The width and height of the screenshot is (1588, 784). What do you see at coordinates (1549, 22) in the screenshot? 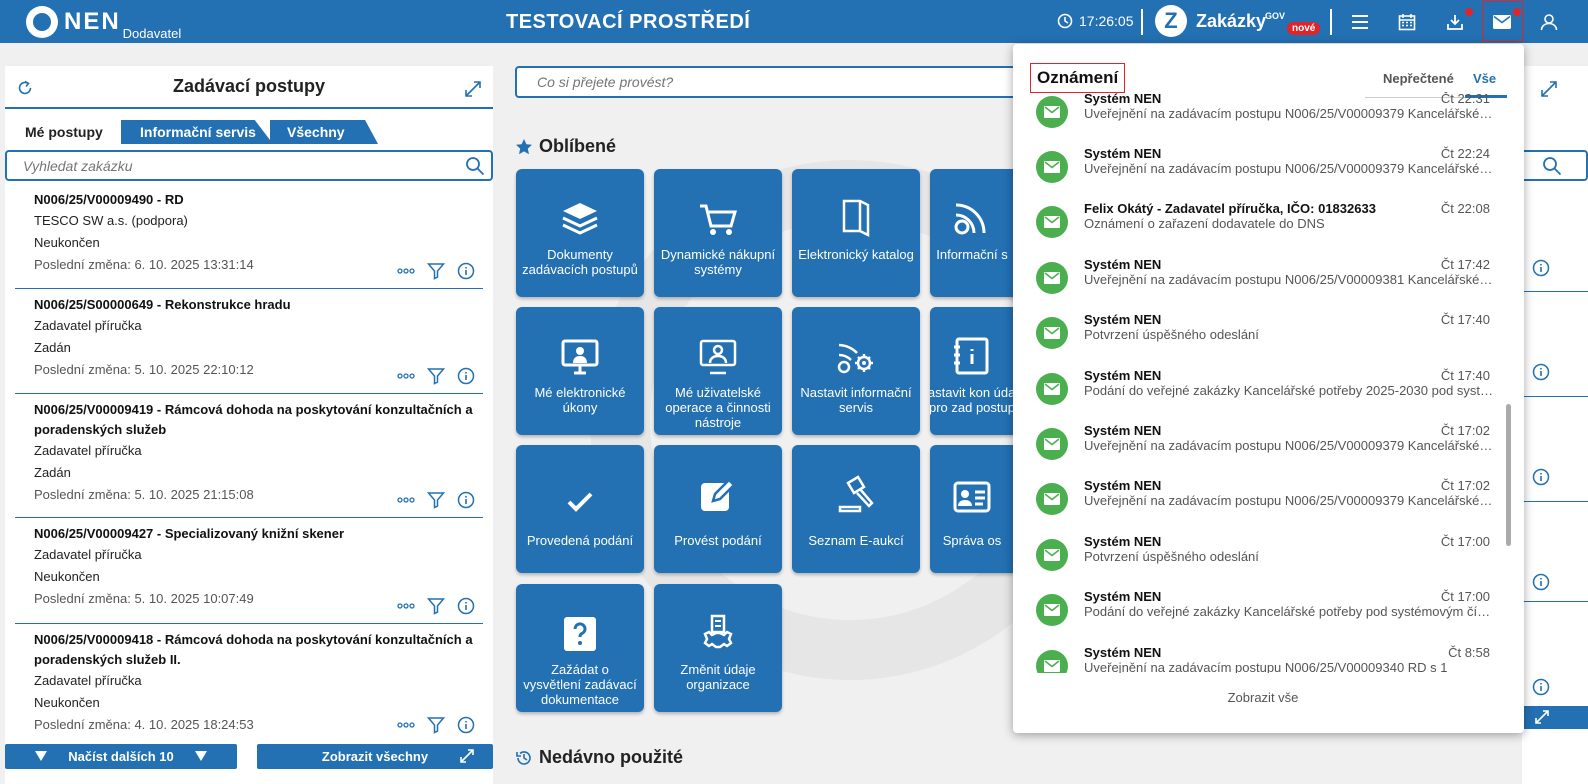
I see `user-icon` at bounding box center [1549, 22].